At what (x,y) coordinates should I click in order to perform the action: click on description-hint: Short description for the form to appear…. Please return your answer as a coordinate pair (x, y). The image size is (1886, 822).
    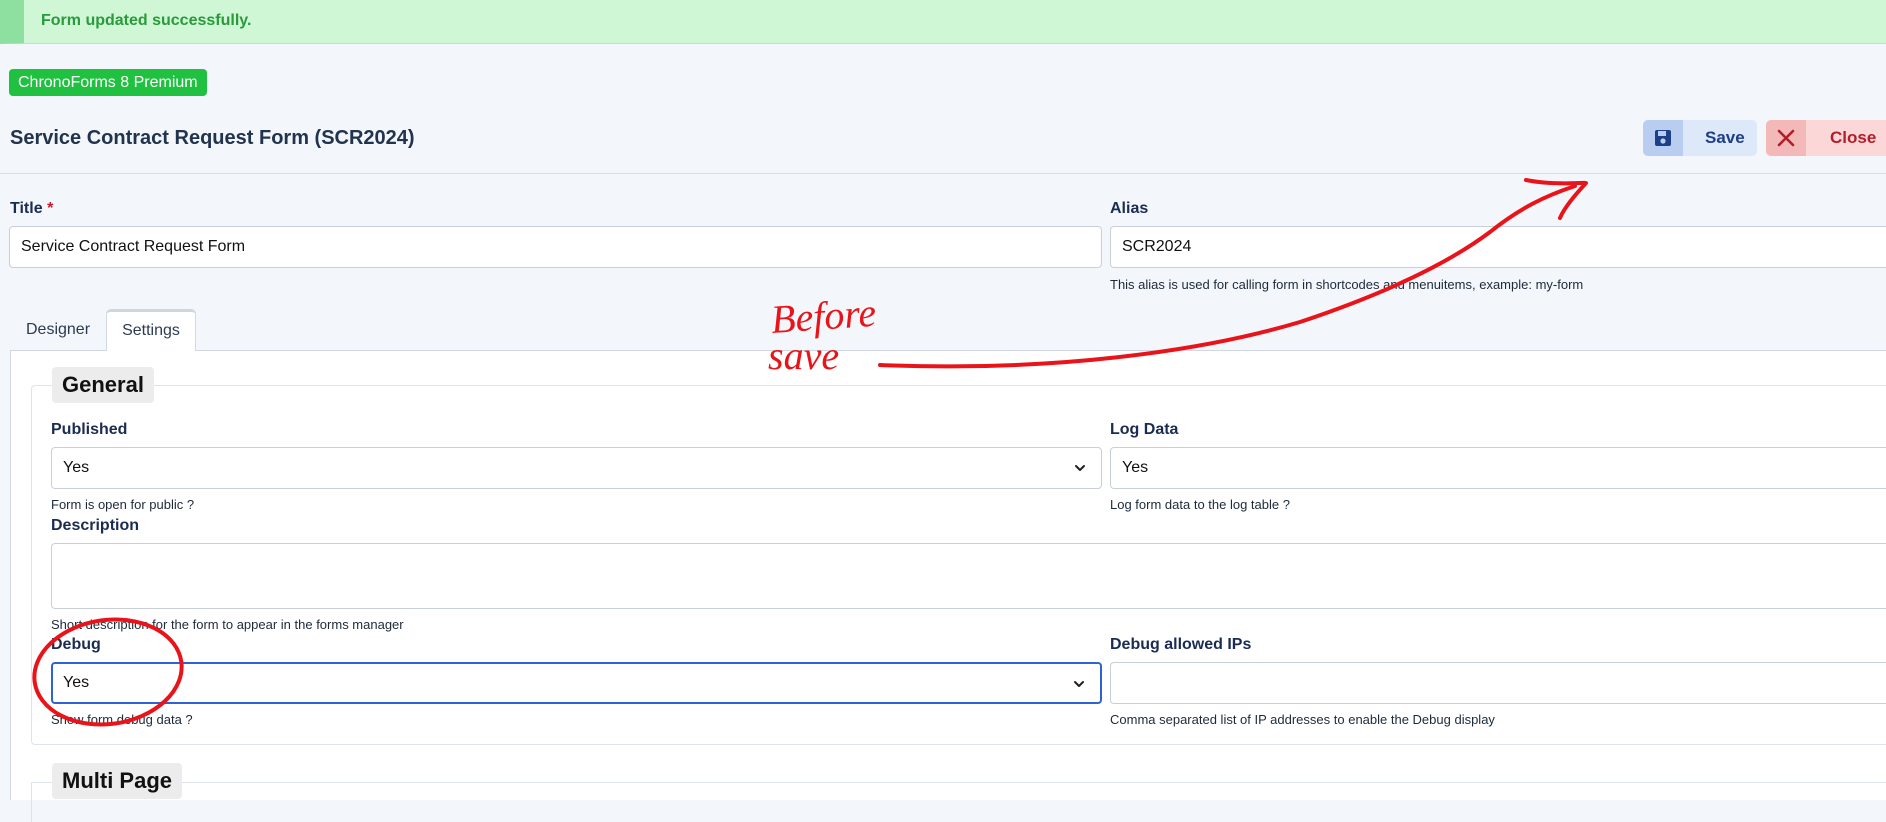
    Looking at the image, I should click on (227, 624).